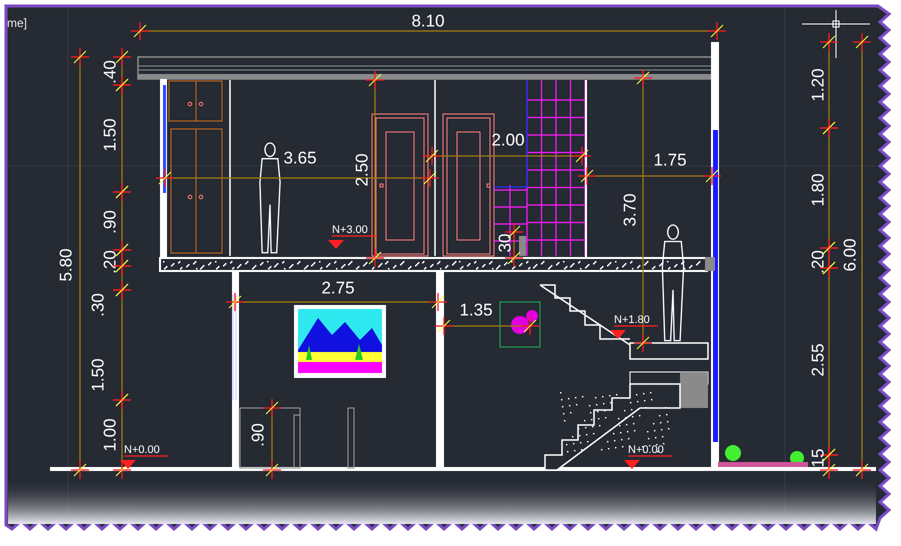  What do you see at coordinates (350, 230) in the screenshot?
I see `level-label: N+3.00` at bounding box center [350, 230].